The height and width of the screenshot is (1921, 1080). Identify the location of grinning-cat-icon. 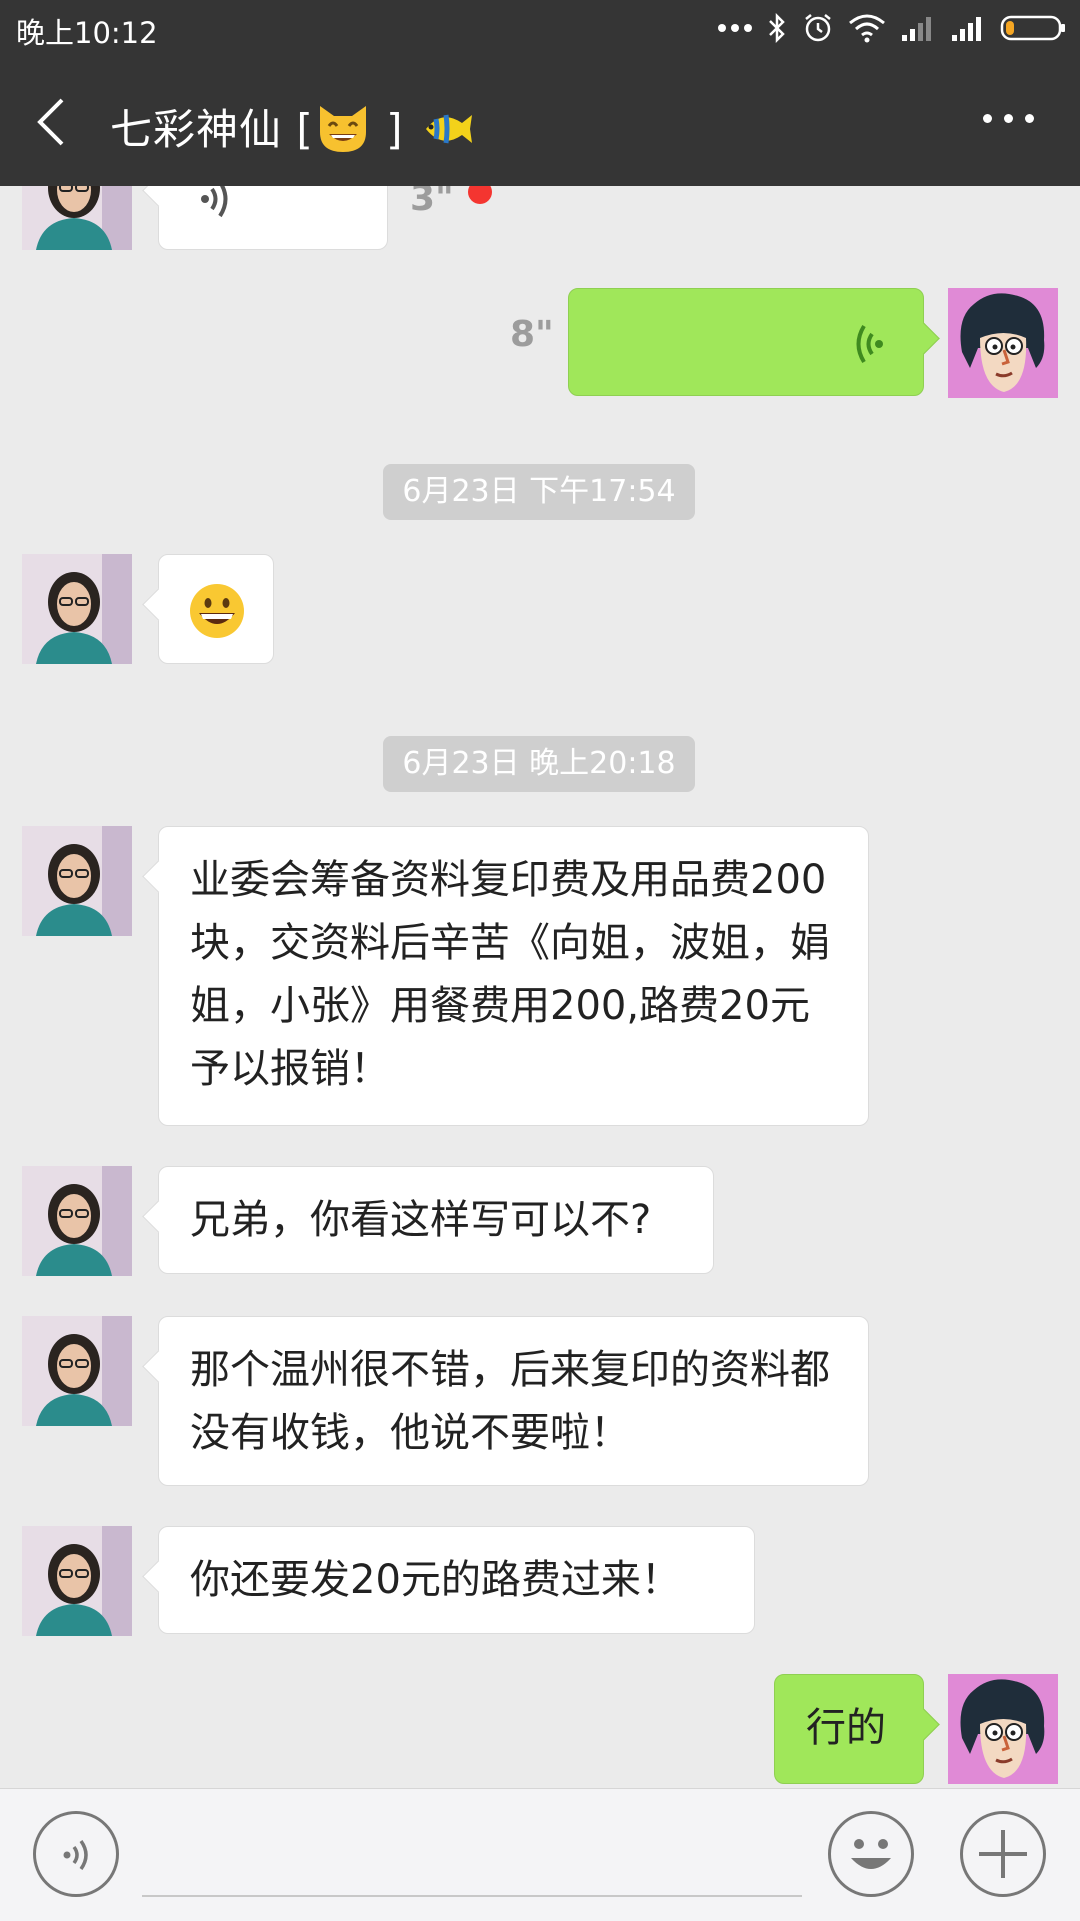
(343, 133).